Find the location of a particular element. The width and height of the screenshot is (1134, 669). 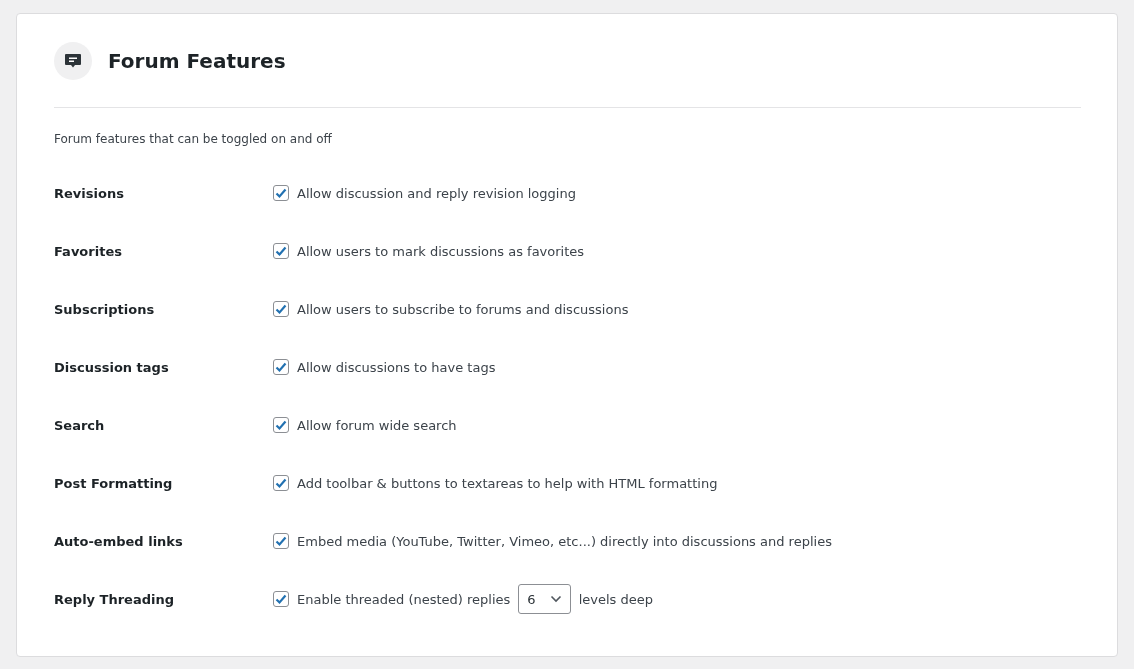

panel-description: Forum features that can be toggled on and off is located at coordinates (193, 139).